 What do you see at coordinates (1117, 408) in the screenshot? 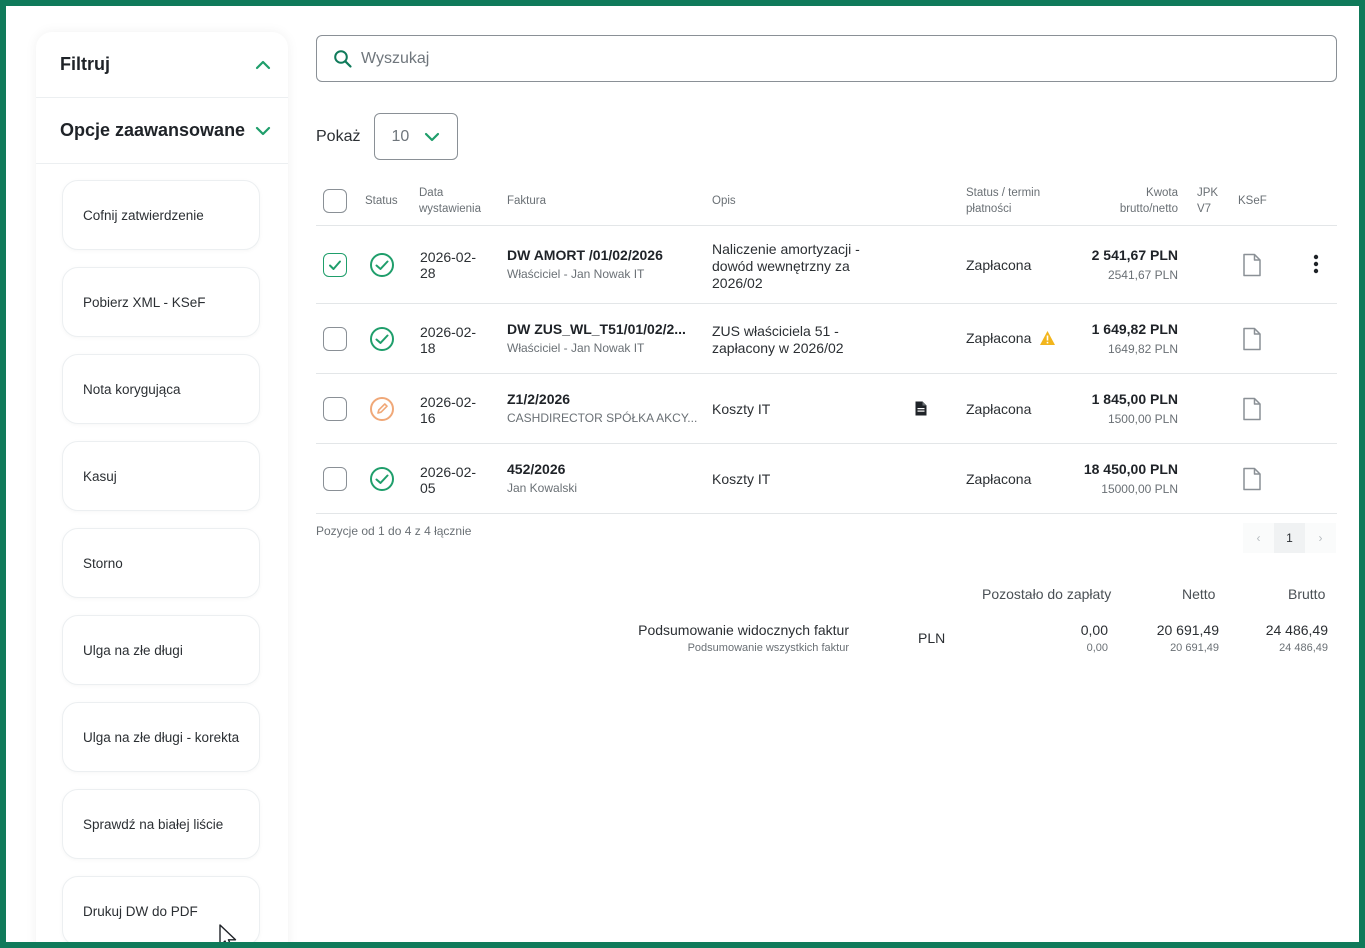
I see `row-amount: 1 845,00 PLN 1500,00 PLN` at bounding box center [1117, 408].